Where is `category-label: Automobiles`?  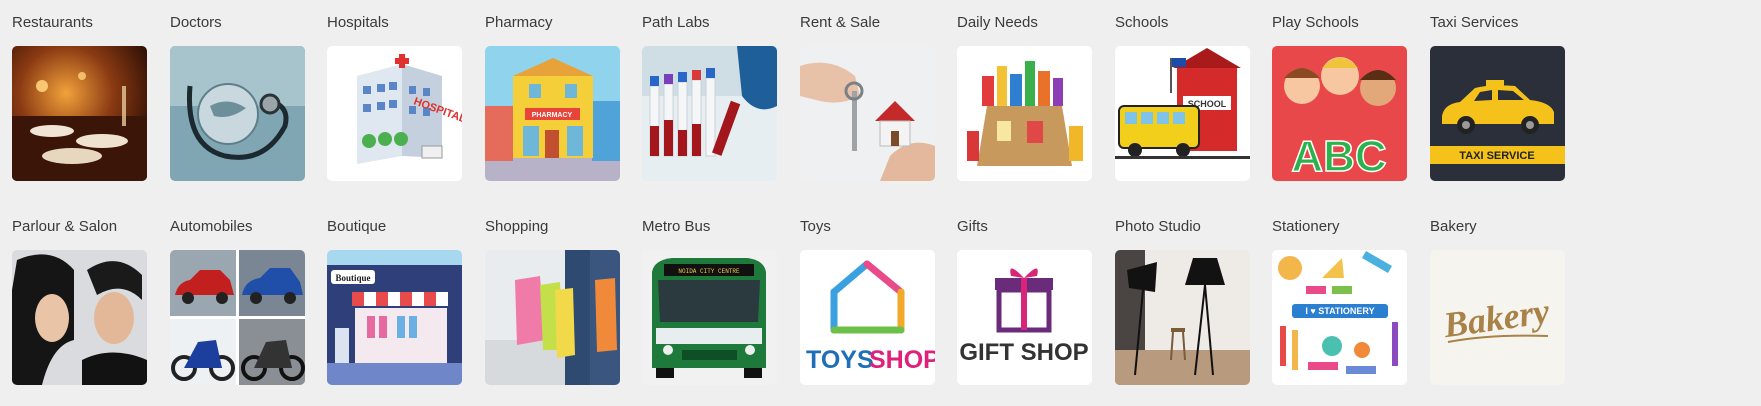
category-label: Automobiles is located at coordinates (211, 226).